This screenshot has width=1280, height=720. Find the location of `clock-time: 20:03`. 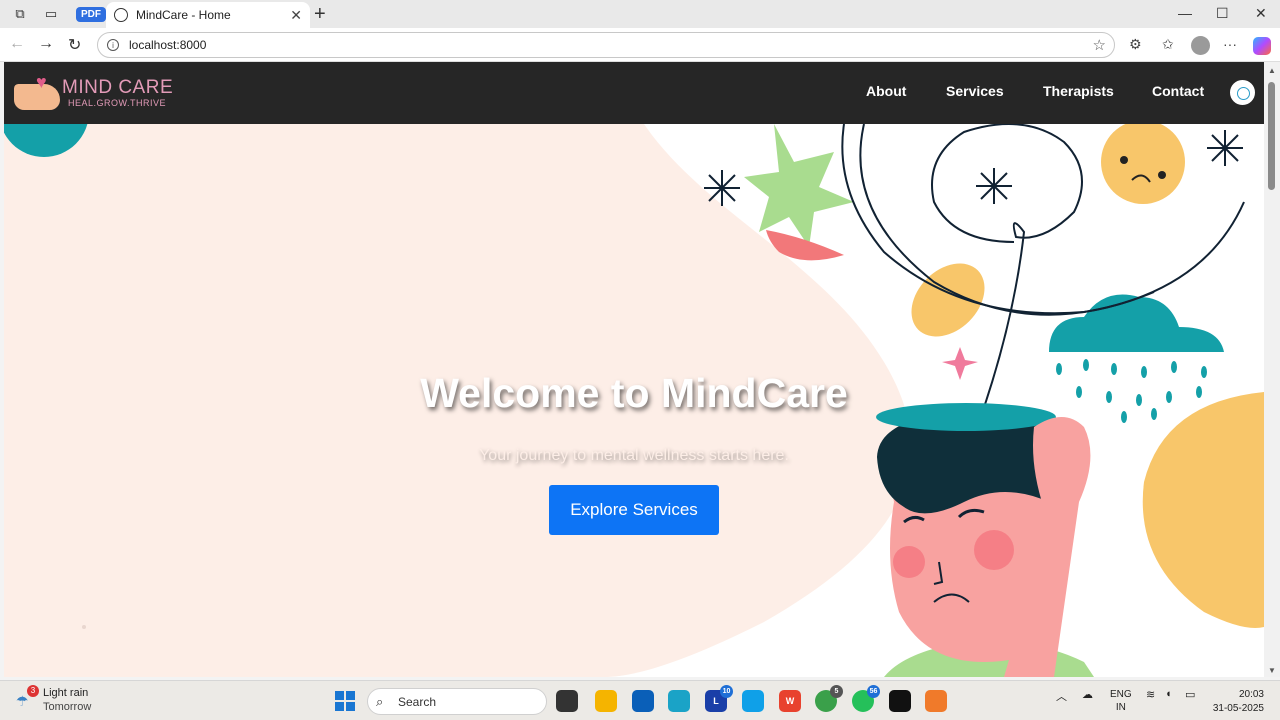

clock-time: 20:03 is located at coordinates (1251, 694).